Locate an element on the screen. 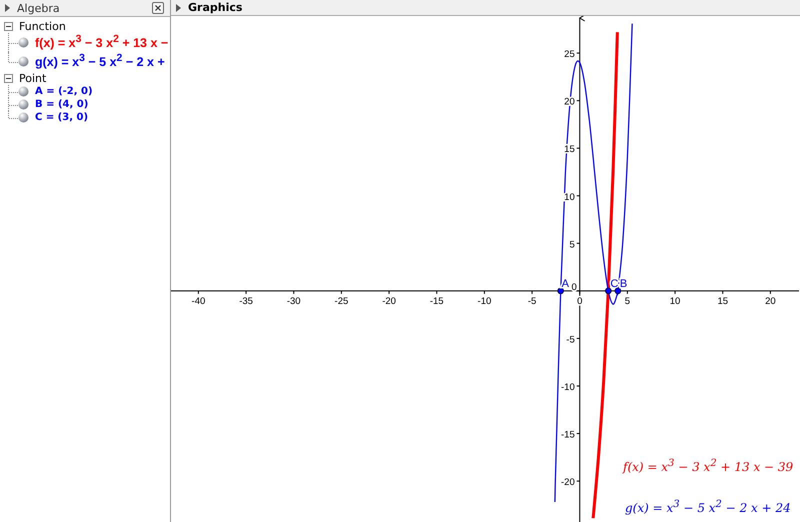  algebra-entry: C = (3, 0) is located at coordinates (61, 117).